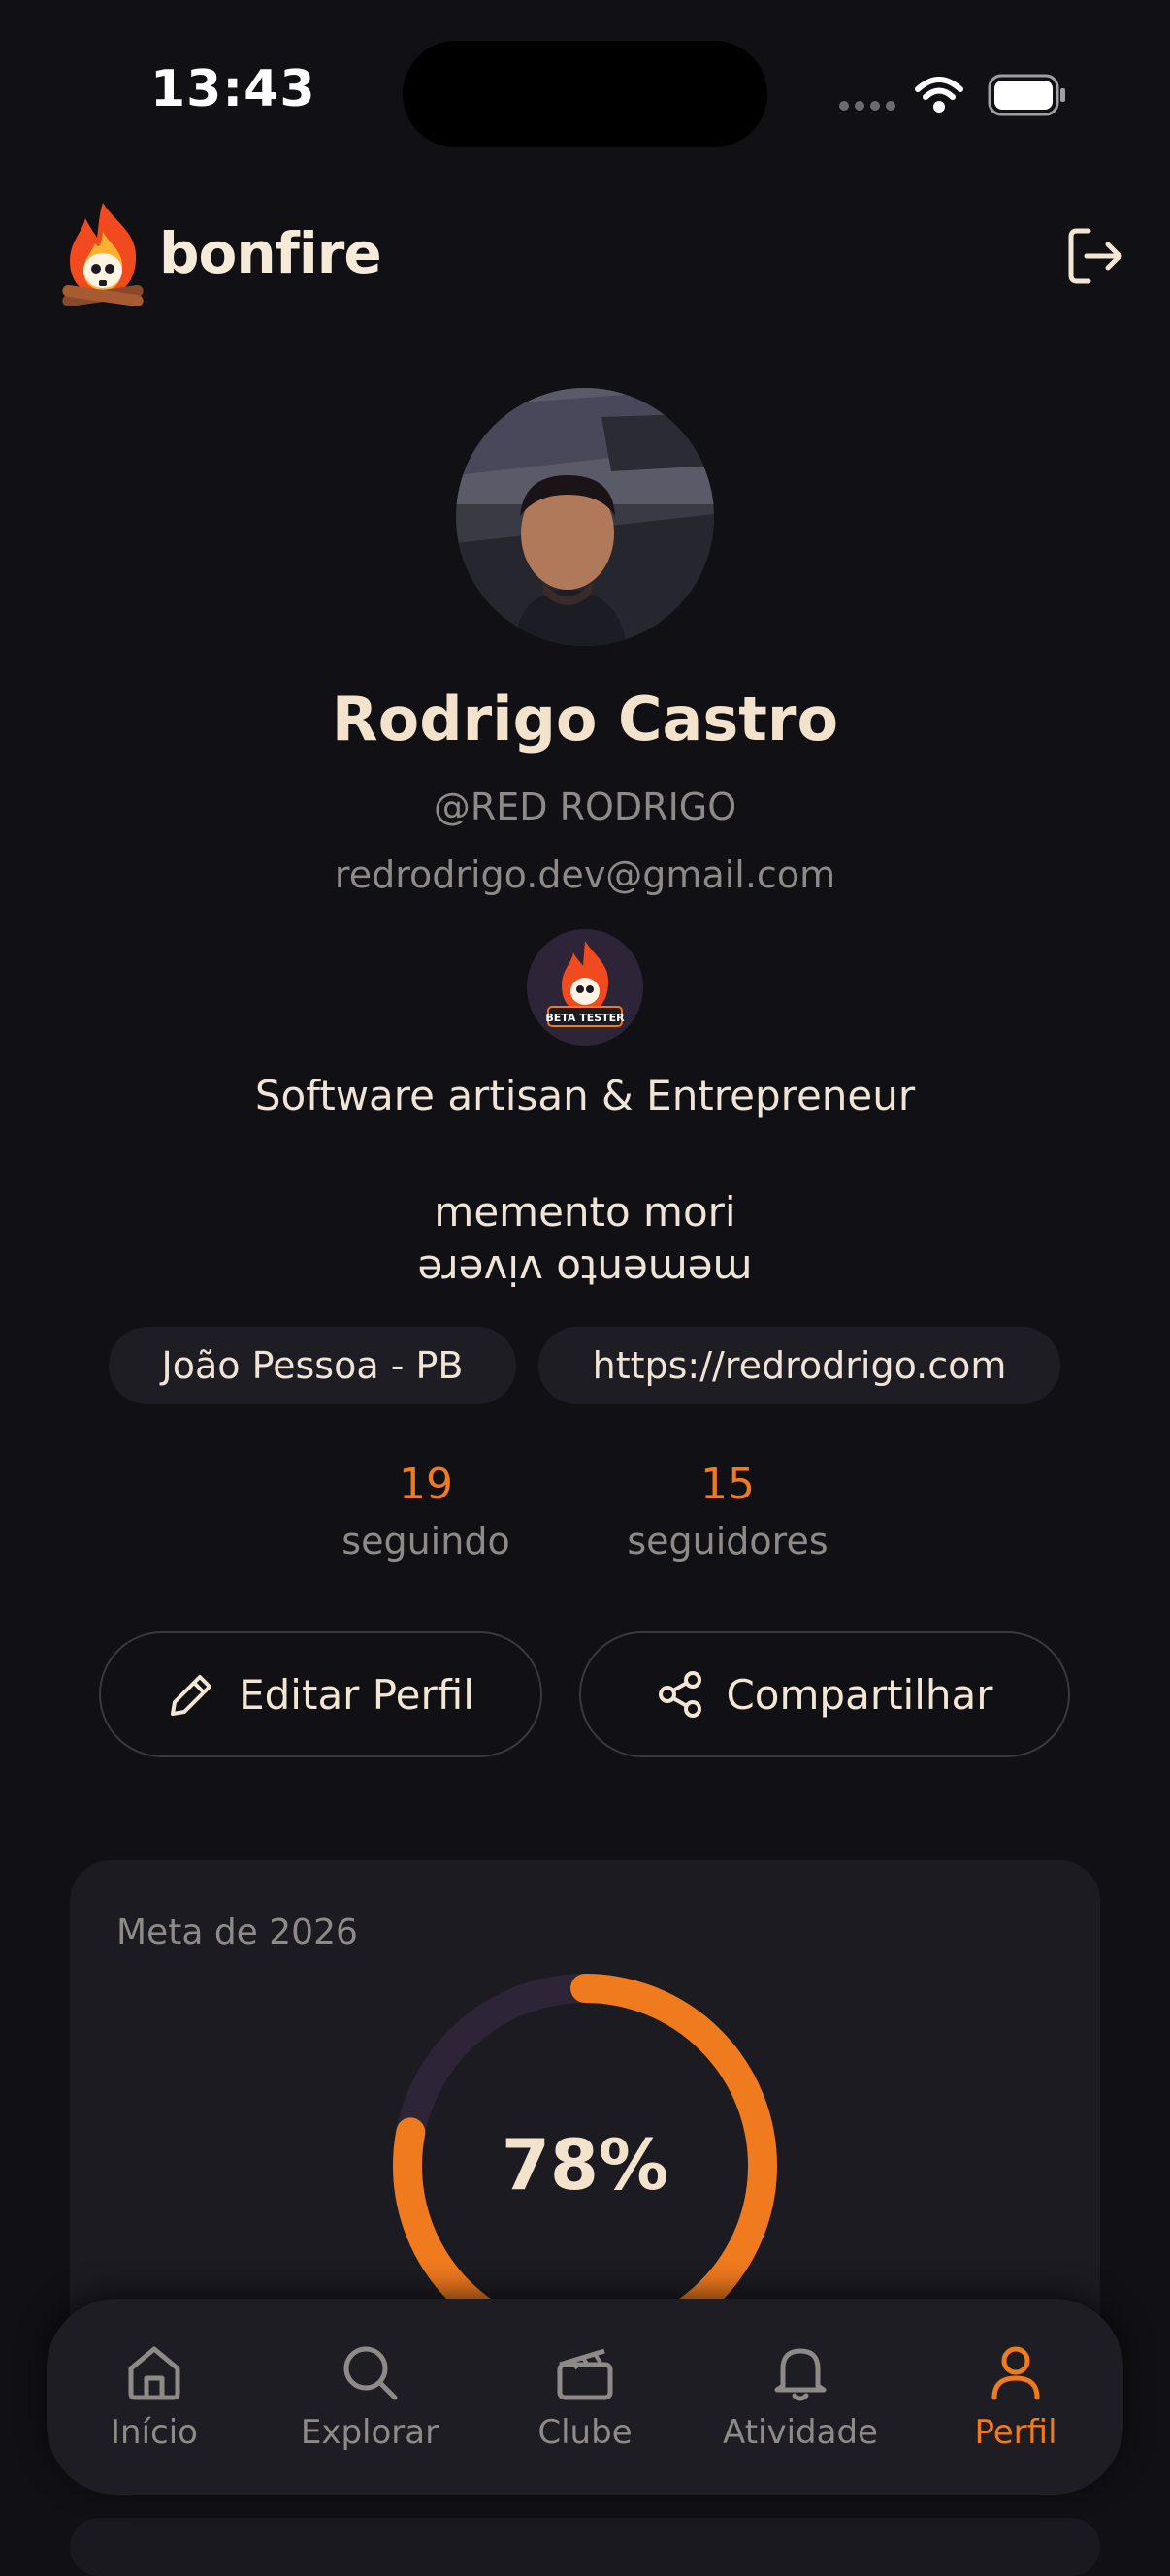 This screenshot has width=1170, height=2576. Describe the element at coordinates (154, 2432) in the screenshot. I see `tab-label: Início` at that location.